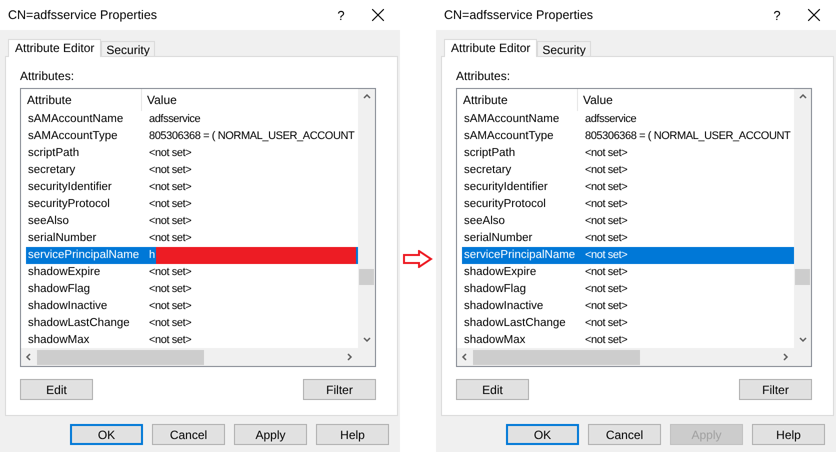  What do you see at coordinates (500, 272) in the screenshot?
I see `attribute-name: shadowExpire` at bounding box center [500, 272].